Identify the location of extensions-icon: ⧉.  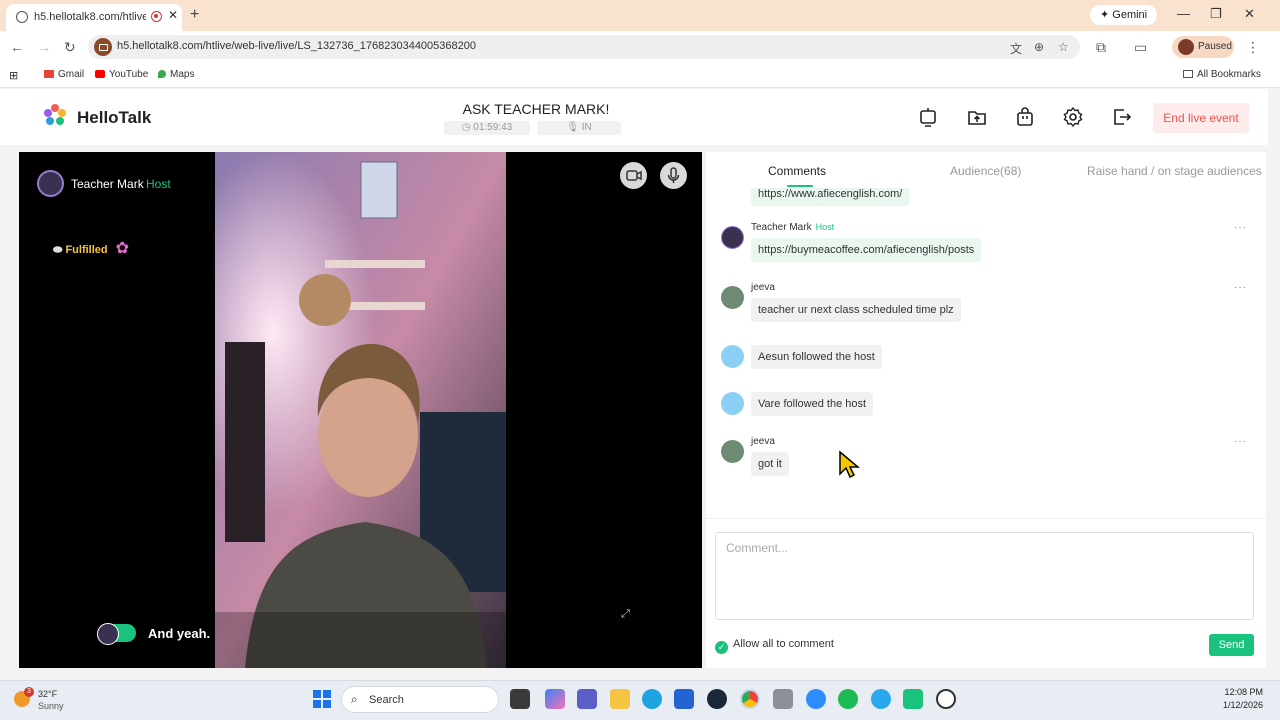
(1101, 47).